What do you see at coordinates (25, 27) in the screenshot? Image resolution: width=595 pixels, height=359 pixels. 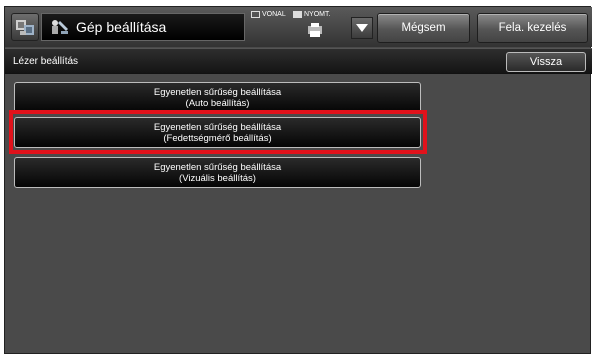 I see `system-settings-icon` at bounding box center [25, 27].